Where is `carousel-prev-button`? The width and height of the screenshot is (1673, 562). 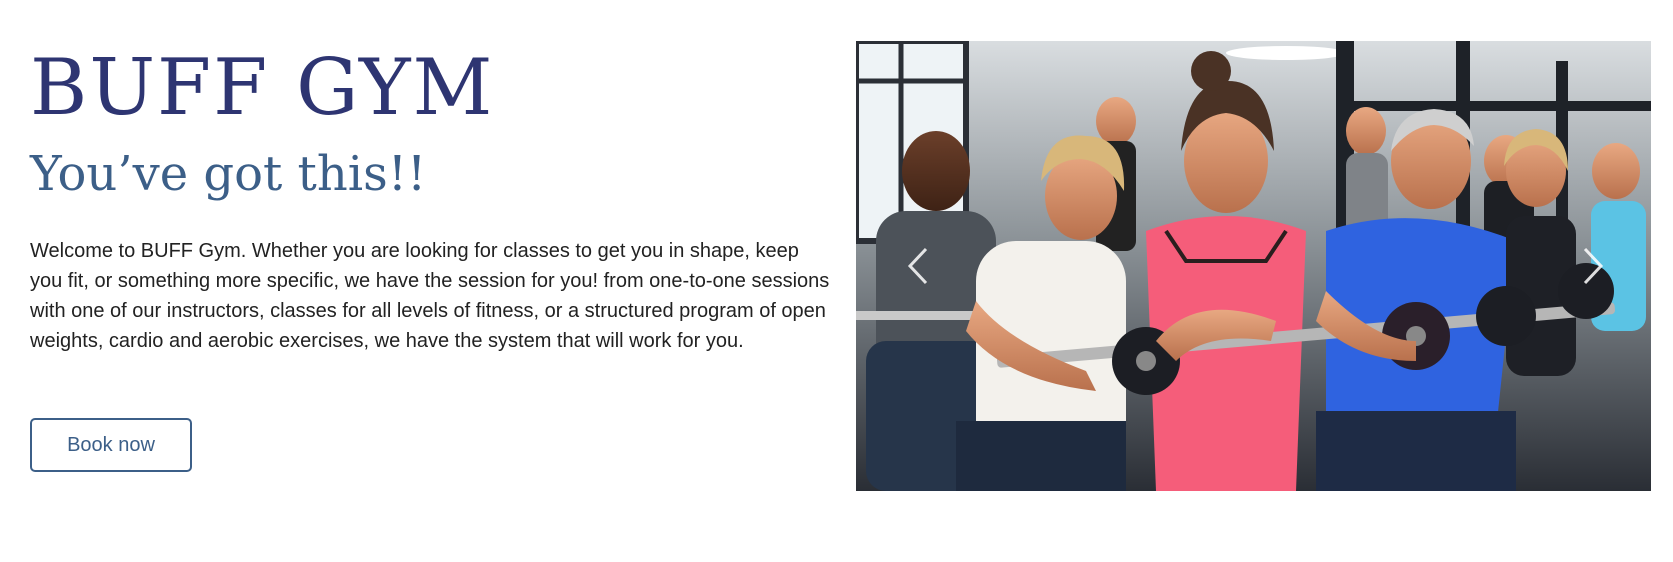
carousel-prev-button is located at coordinates (920, 266).